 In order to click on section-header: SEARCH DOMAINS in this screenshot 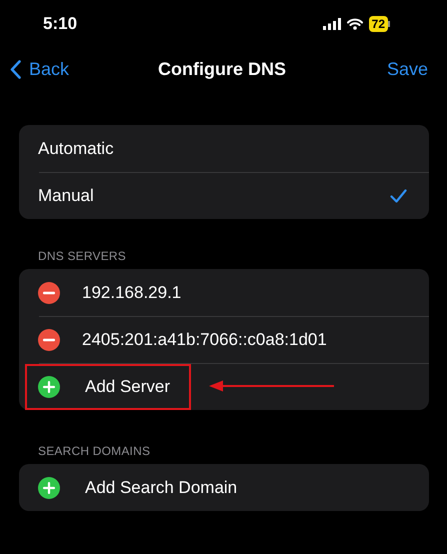, I will do `click(95, 451)`.